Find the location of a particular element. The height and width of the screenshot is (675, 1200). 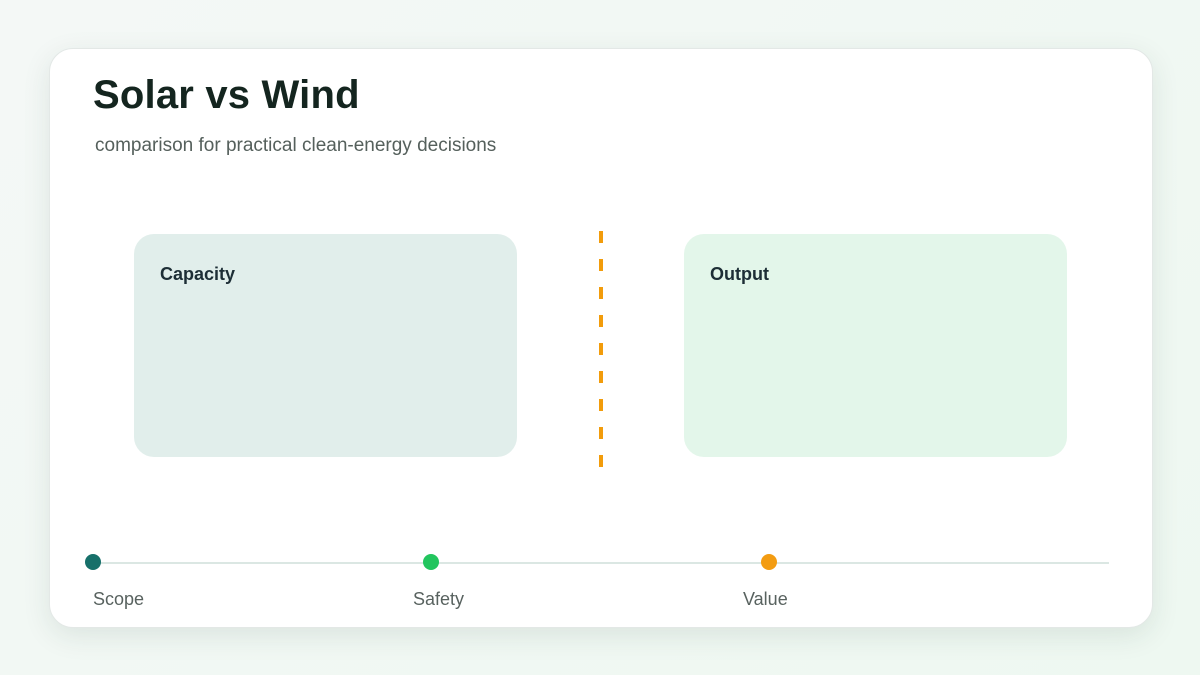

timeline-dot-safety is located at coordinates (431, 562).